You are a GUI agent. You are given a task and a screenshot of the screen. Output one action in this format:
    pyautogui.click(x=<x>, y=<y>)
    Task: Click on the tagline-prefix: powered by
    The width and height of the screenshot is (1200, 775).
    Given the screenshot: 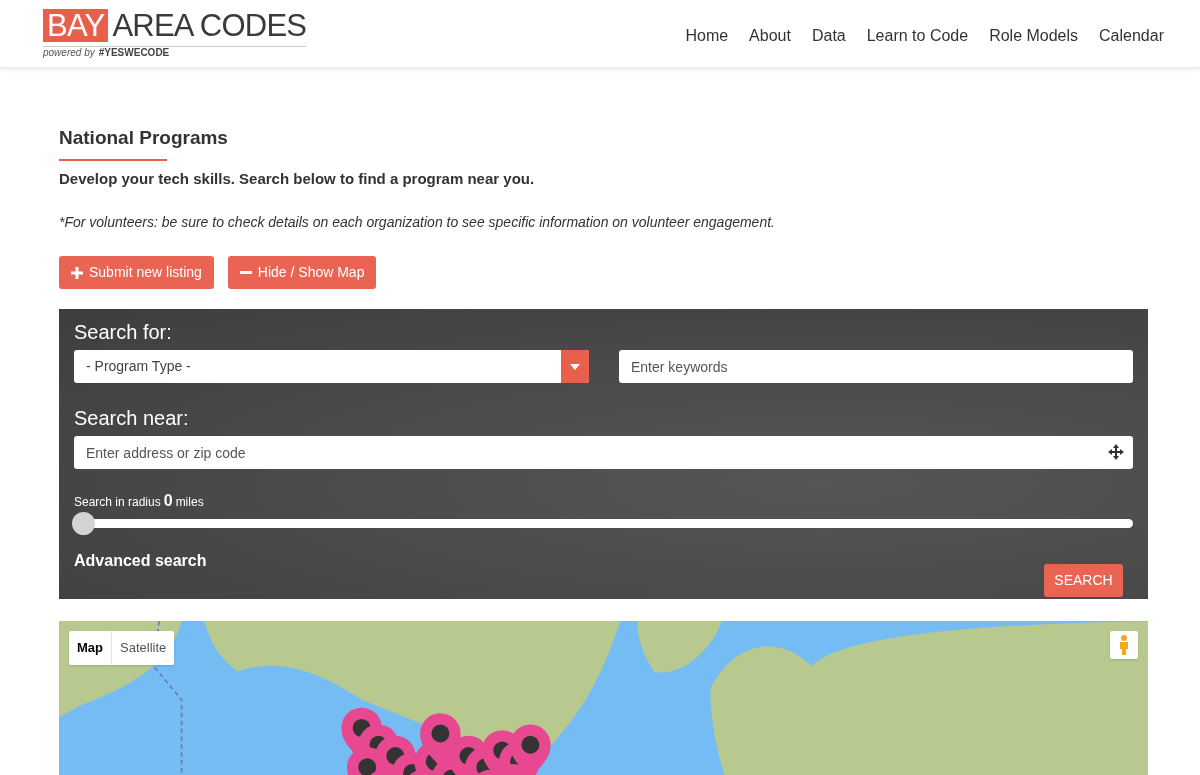 What is the action you would take?
    pyautogui.click(x=69, y=53)
    